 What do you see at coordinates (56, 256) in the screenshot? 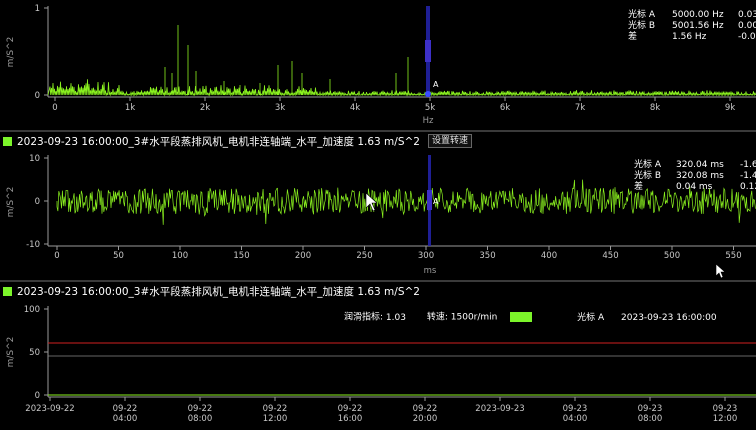
I see `waveform-xtick: 0` at bounding box center [56, 256].